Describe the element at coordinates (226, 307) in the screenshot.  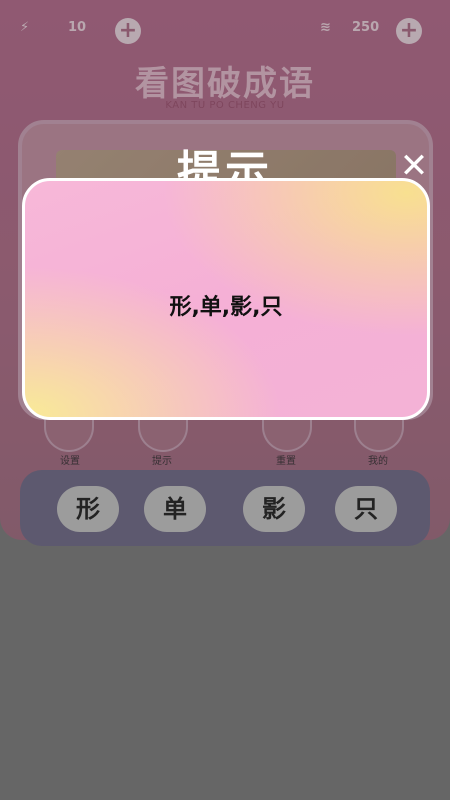
I see `hint-text: 形,单,影,只` at that location.